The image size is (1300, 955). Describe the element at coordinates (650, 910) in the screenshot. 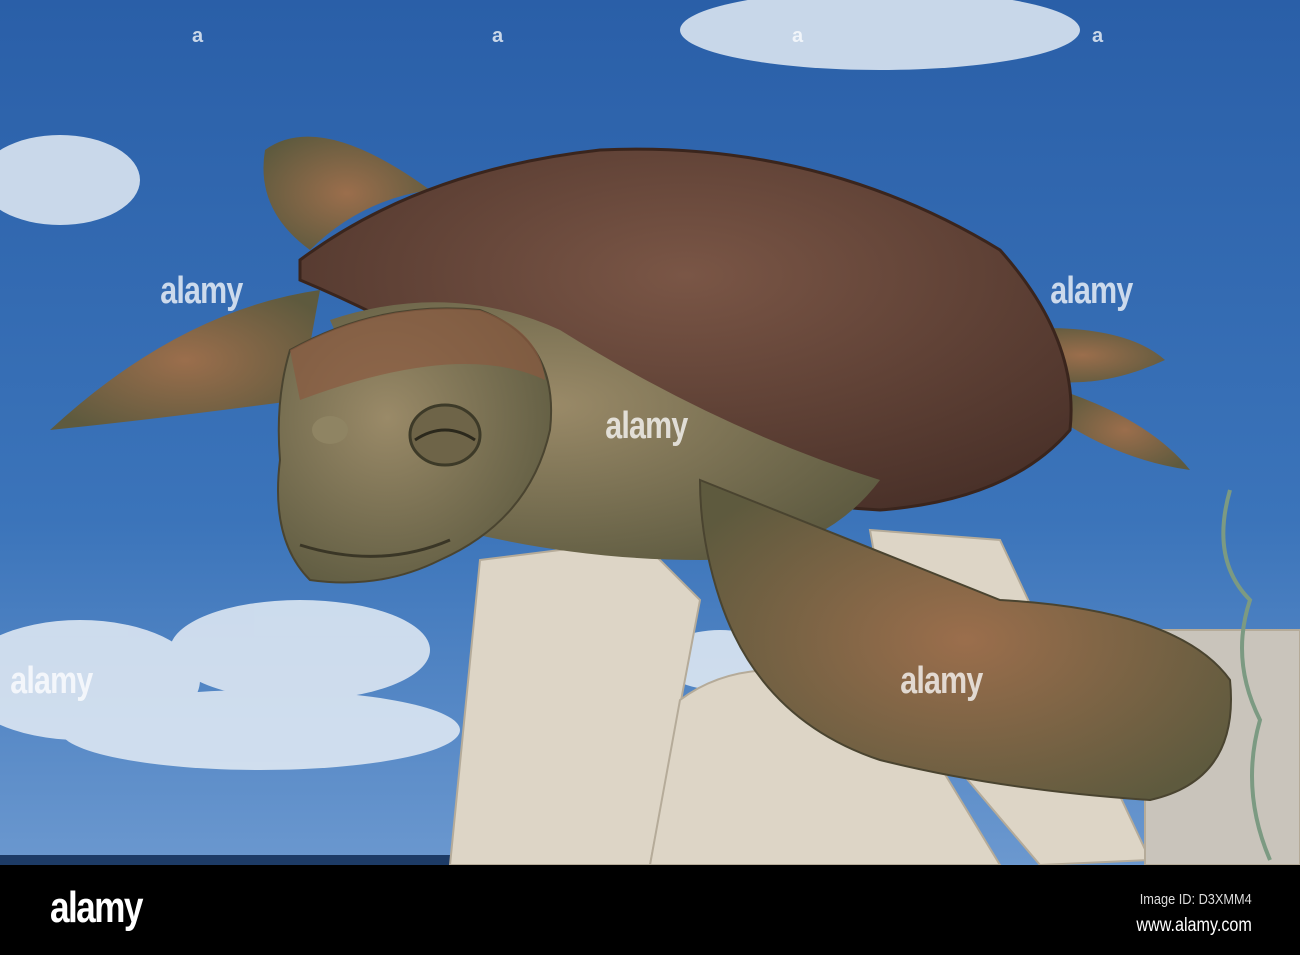

I see `footer-bar: alamy Image ID: D3XMM4 www.alamy.com` at that location.